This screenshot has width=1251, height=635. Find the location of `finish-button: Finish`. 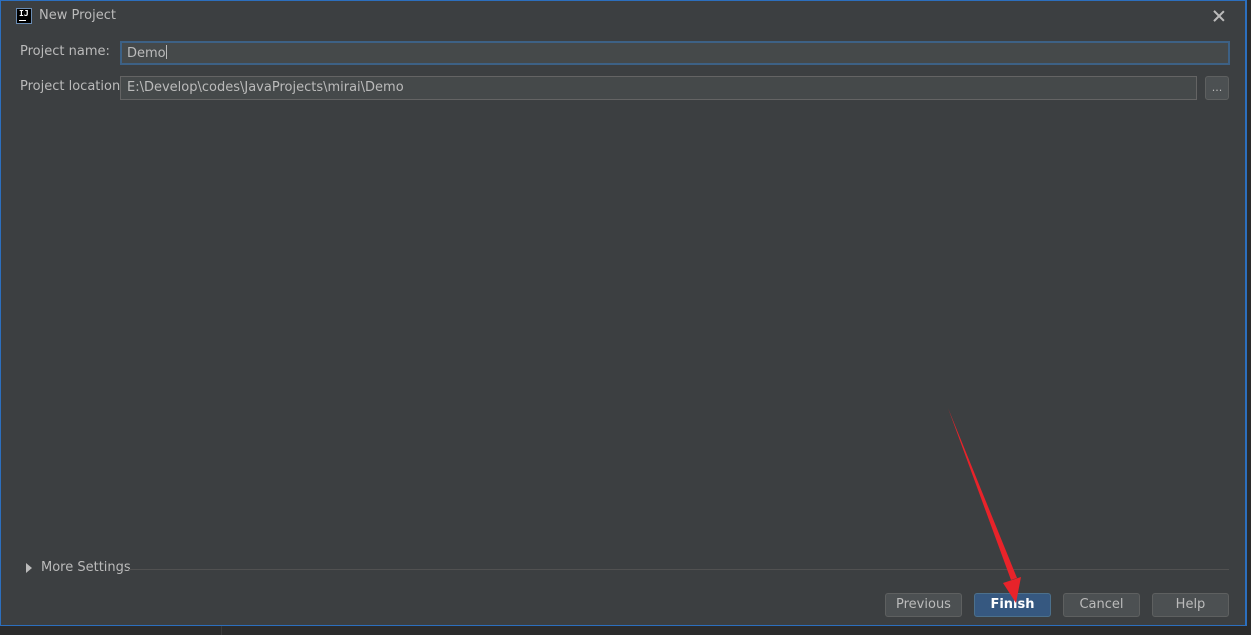

finish-button: Finish is located at coordinates (1012, 605).